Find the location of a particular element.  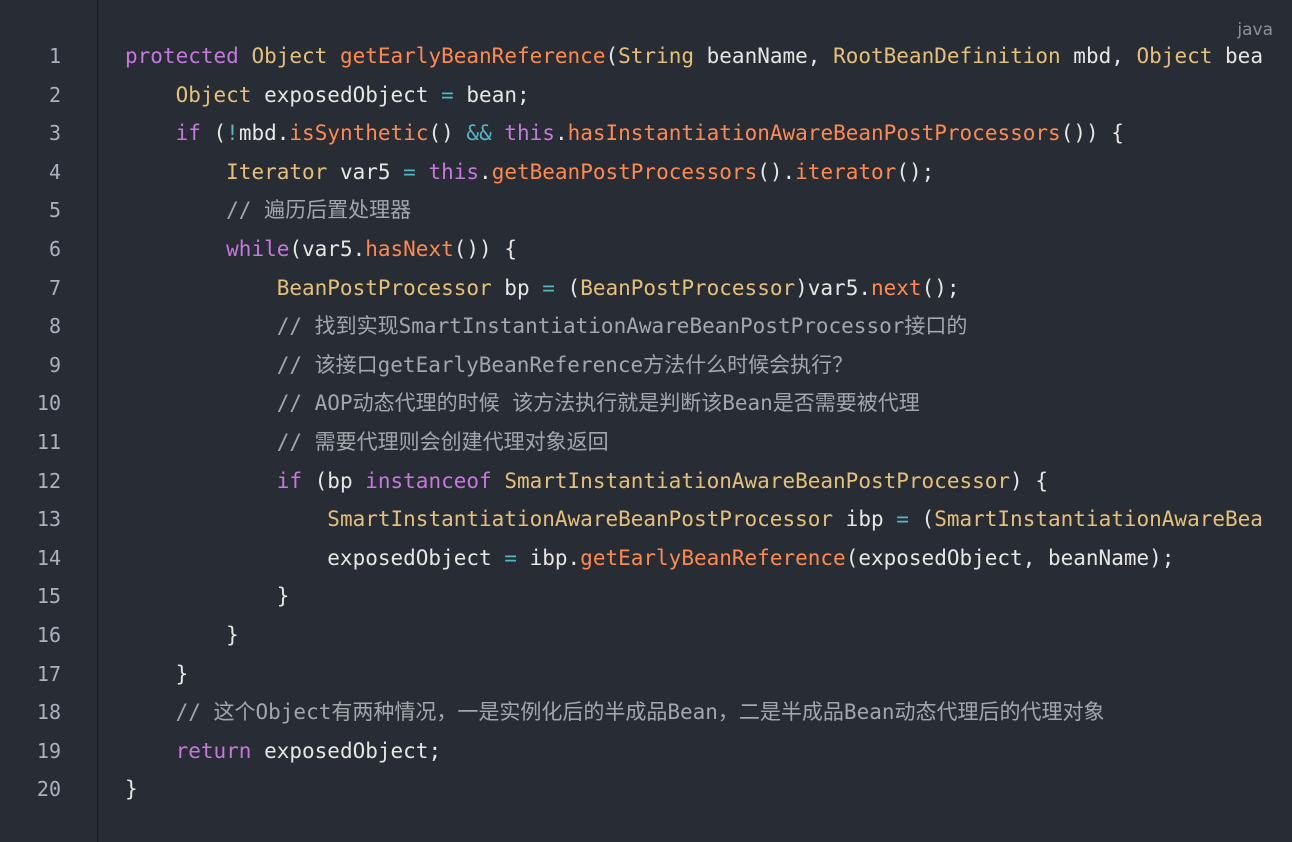

line-number: 8 is located at coordinates (54, 326).